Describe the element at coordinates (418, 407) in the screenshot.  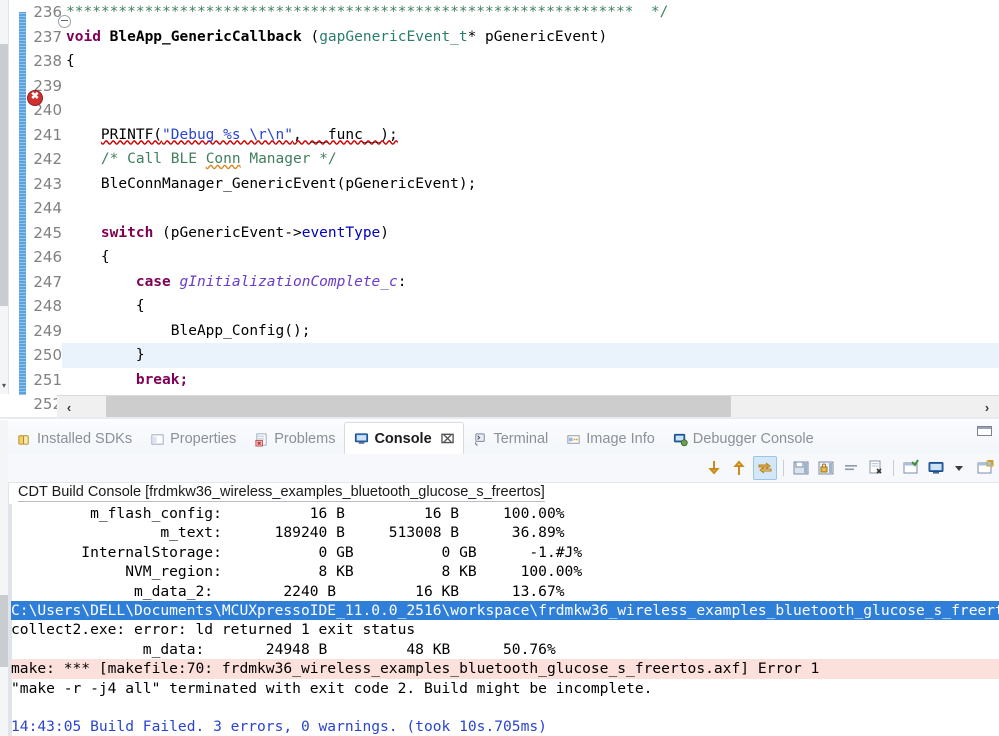
I see `scrollbar-thumb` at that location.